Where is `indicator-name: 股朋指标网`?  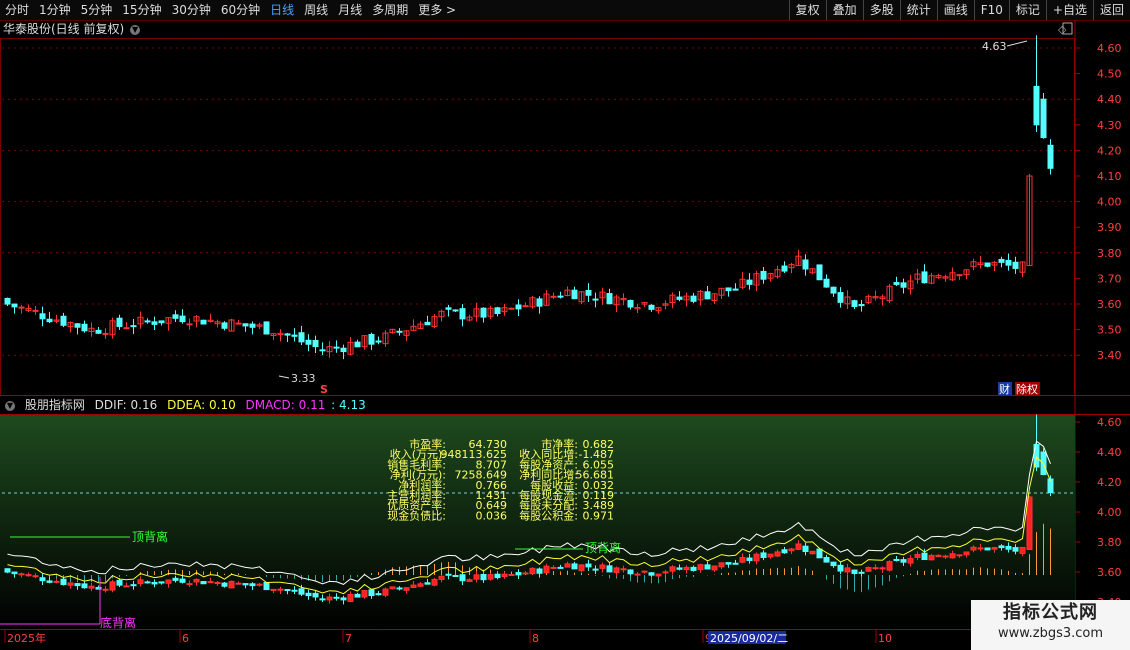
indicator-name: 股朋指标网 is located at coordinates (55, 405).